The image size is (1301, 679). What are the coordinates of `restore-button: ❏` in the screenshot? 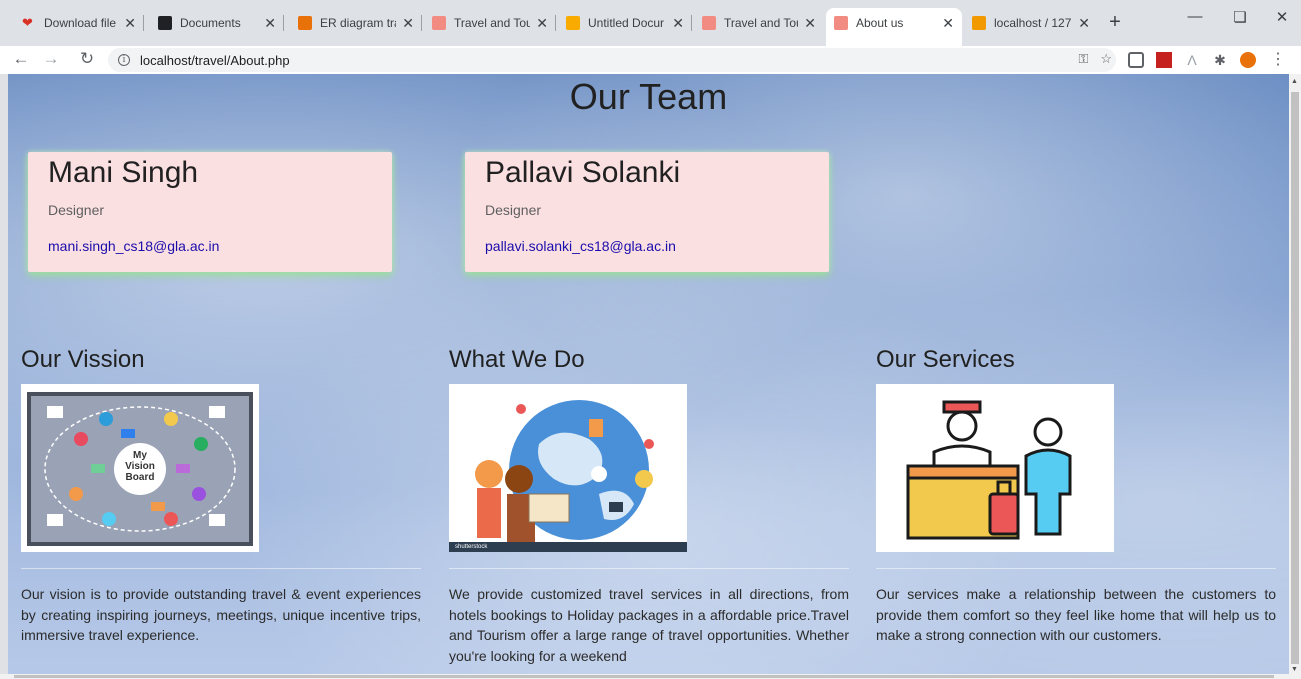 It's located at (1240, 17).